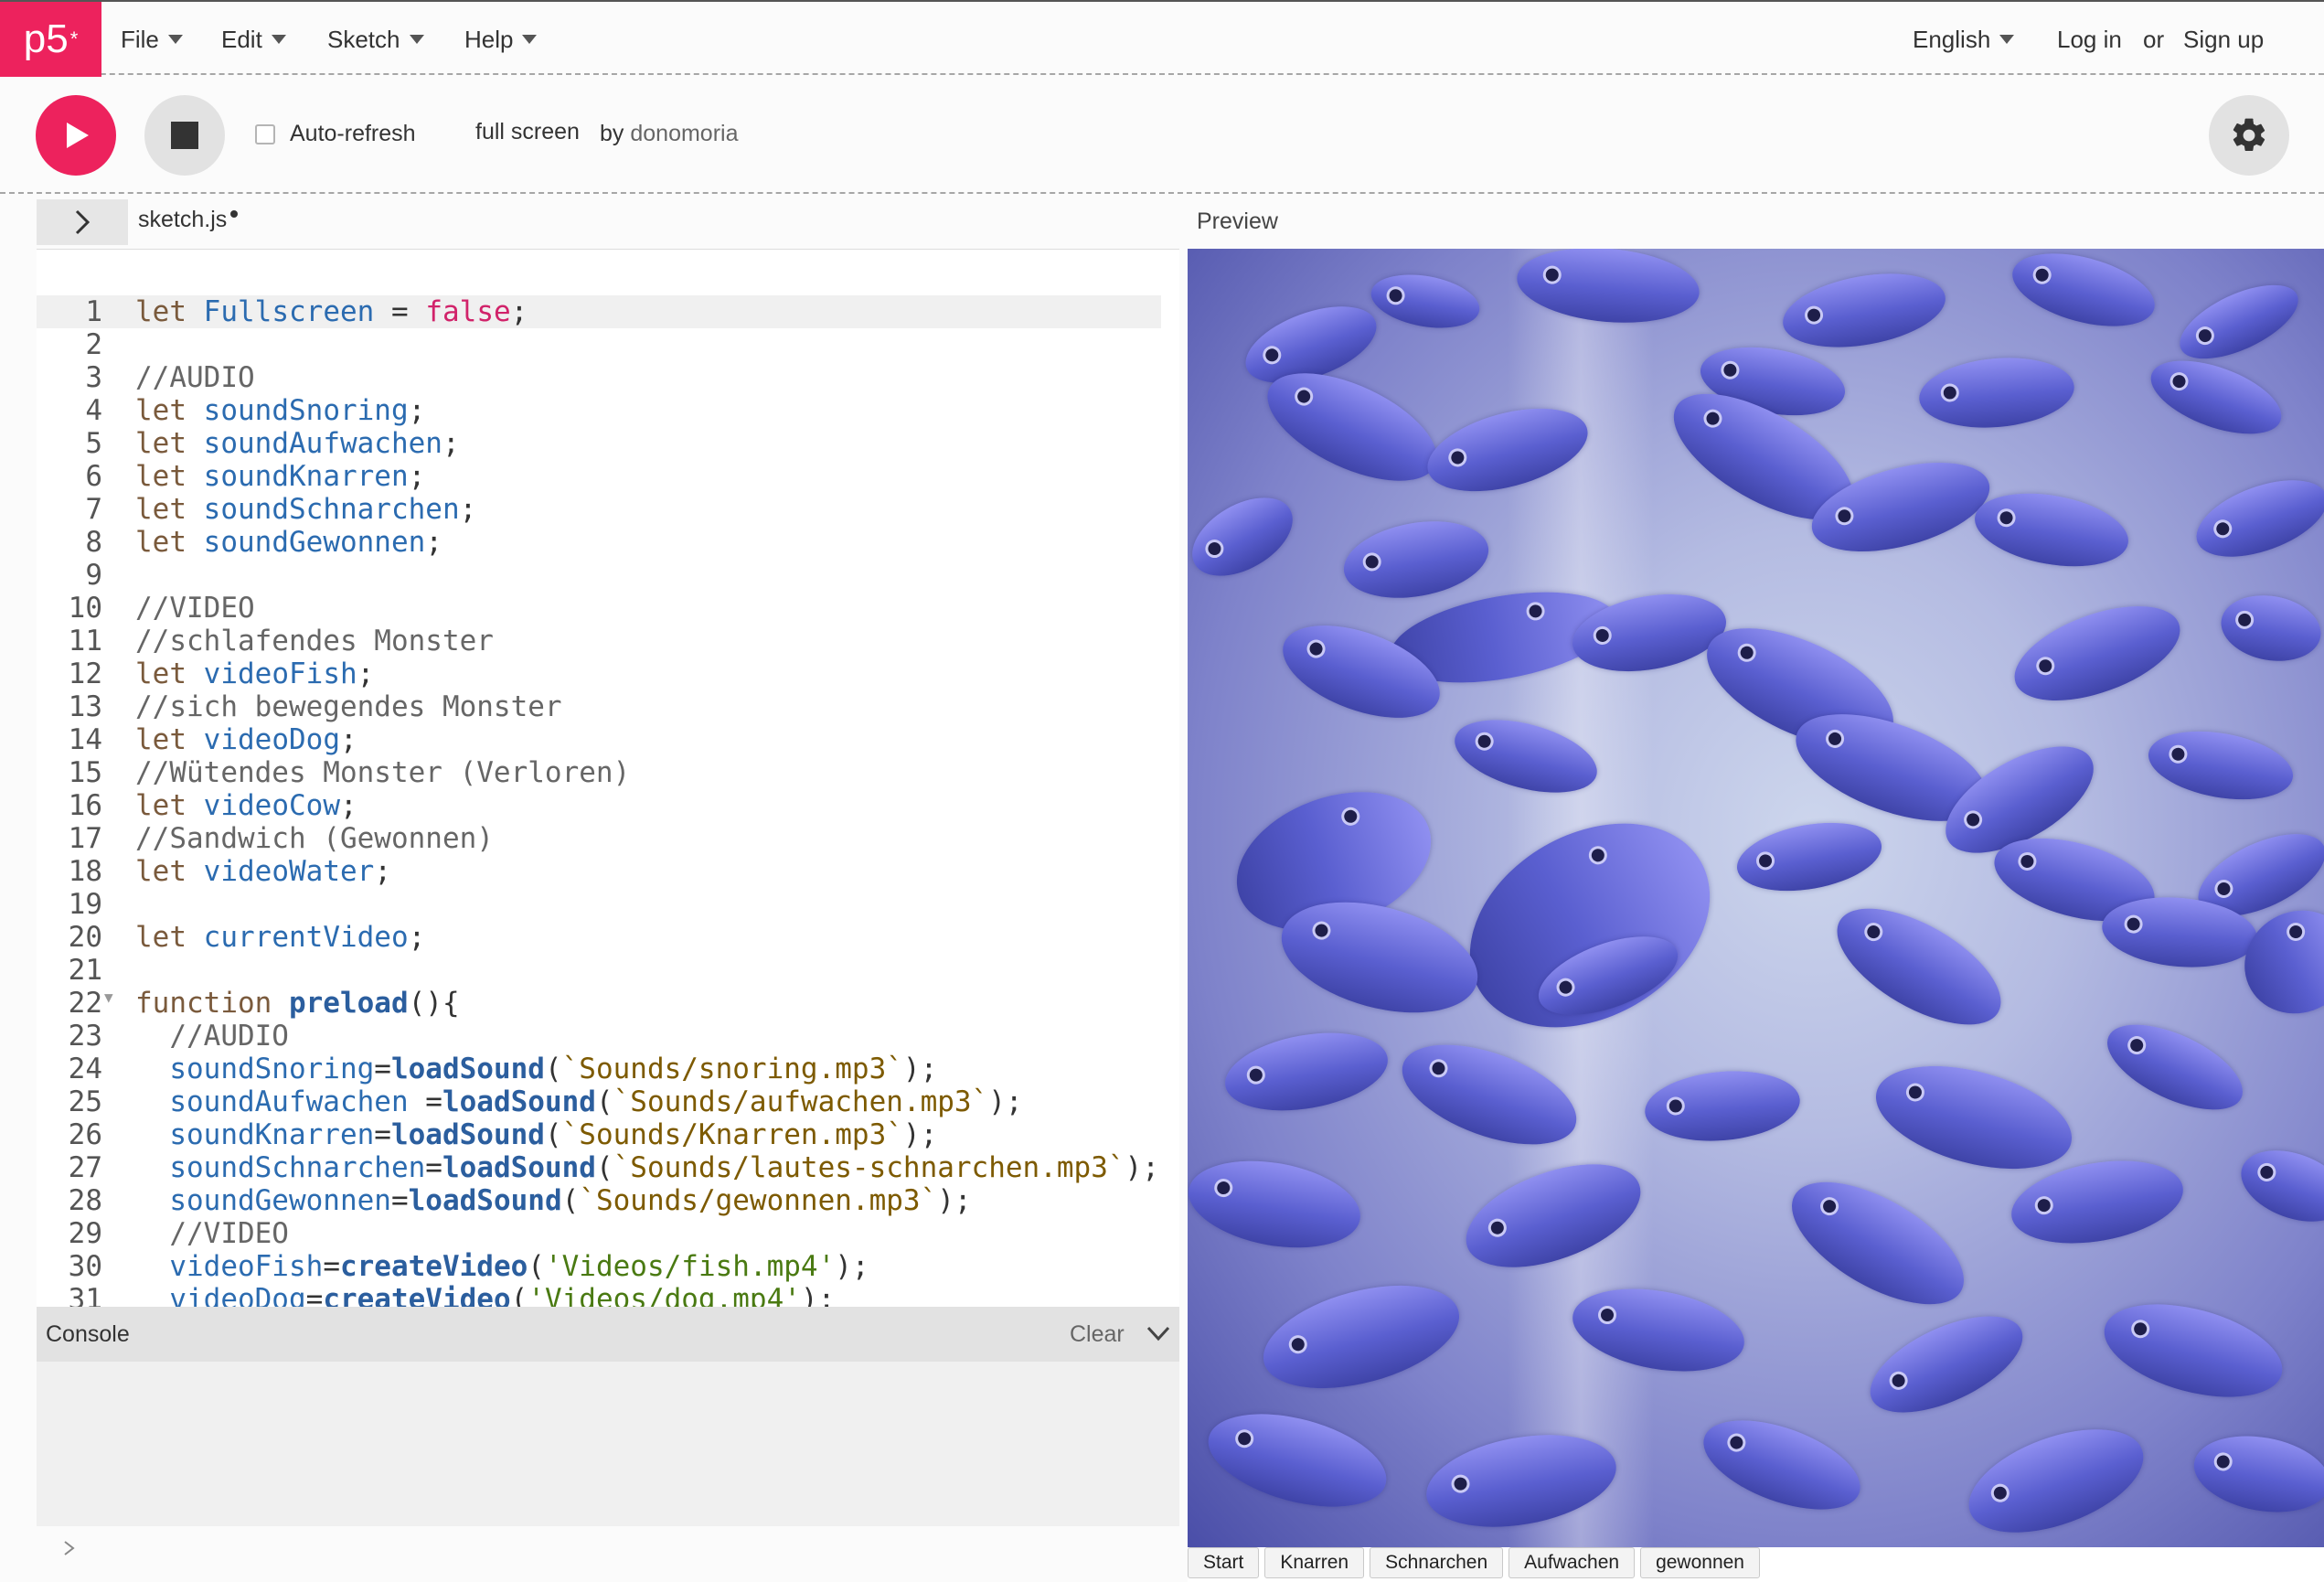  What do you see at coordinates (1700, 1562) in the screenshot?
I see `gewonnen-button: gewonnen` at bounding box center [1700, 1562].